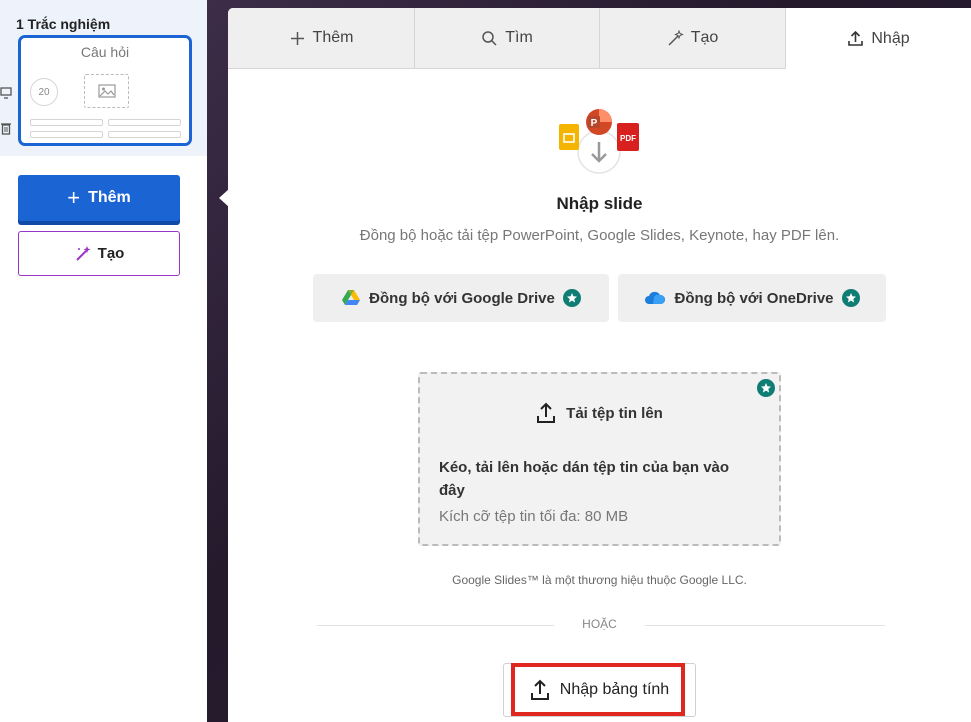  Describe the element at coordinates (74, 197) in the screenshot. I see `plus-icon: +` at that location.